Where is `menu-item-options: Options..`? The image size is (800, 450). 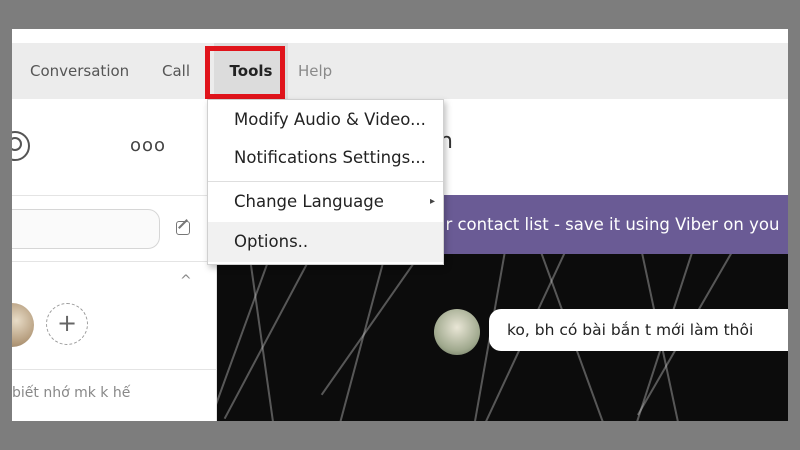 menu-item-options: Options.. is located at coordinates (325, 242).